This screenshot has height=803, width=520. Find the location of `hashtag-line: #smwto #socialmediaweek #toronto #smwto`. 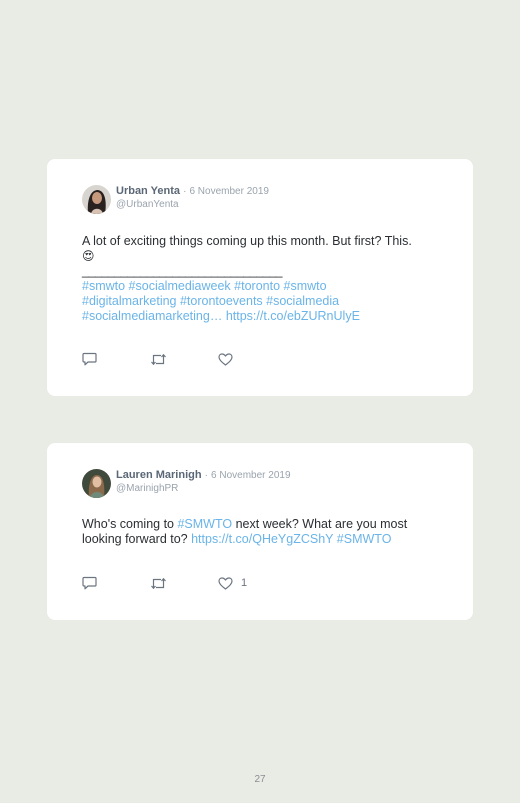

hashtag-line: #smwto #socialmediaweek #toronto #smwto is located at coordinates (204, 286).